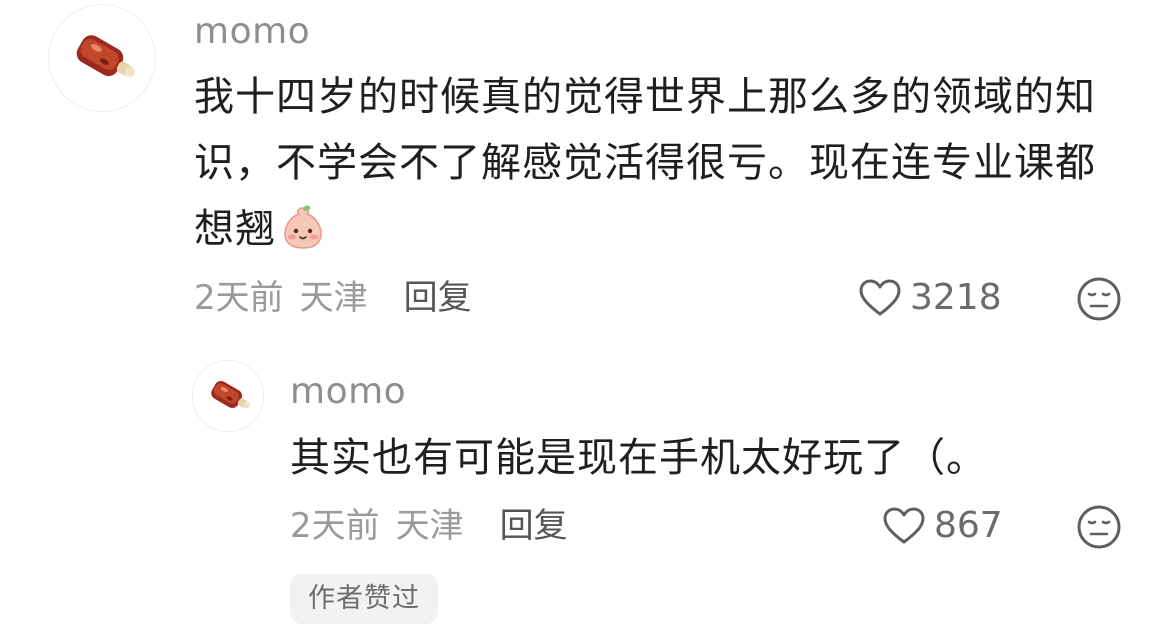 The height and width of the screenshot is (644, 1170). What do you see at coordinates (645, 97) in the screenshot?
I see `comment-line: 我十四岁的时候真的觉得世界上那么多的领域的知` at bounding box center [645, 97].